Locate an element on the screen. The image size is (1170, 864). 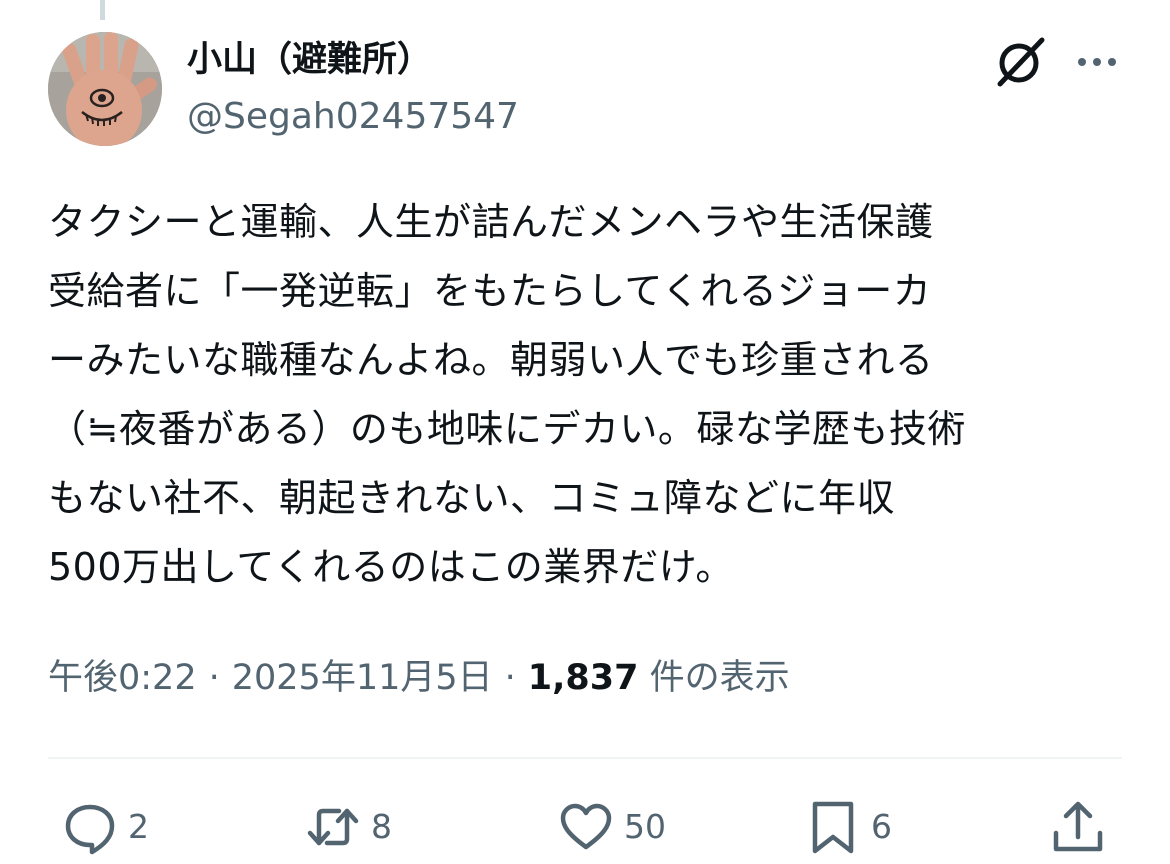
like-icon is located at coordinates (586, 826).